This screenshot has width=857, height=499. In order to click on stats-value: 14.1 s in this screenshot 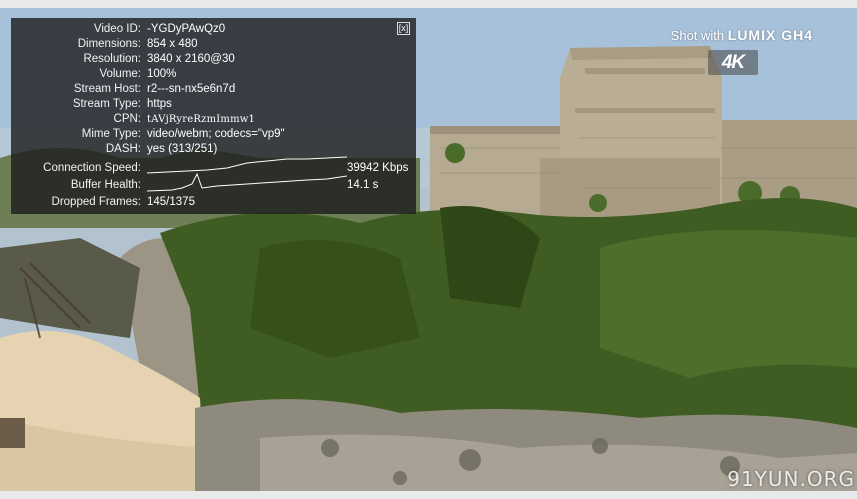, I will do `click(363, 185)`.